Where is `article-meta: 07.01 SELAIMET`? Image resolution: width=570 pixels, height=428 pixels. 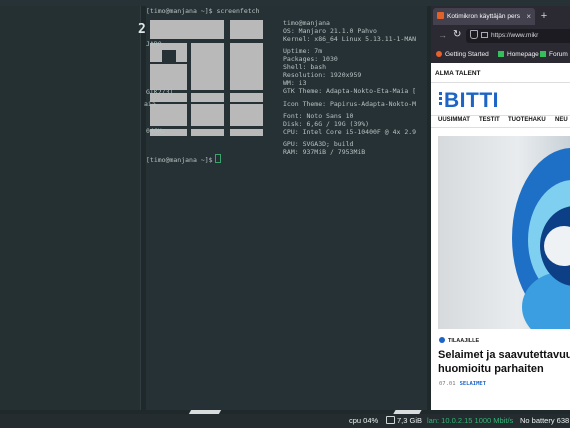 article-meta: 07.01 SELAIMET is located at coordinates (462, 384).